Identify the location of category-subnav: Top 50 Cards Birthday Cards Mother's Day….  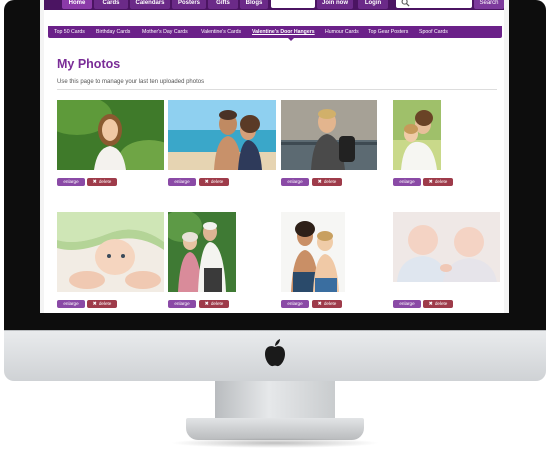
(275, 33).